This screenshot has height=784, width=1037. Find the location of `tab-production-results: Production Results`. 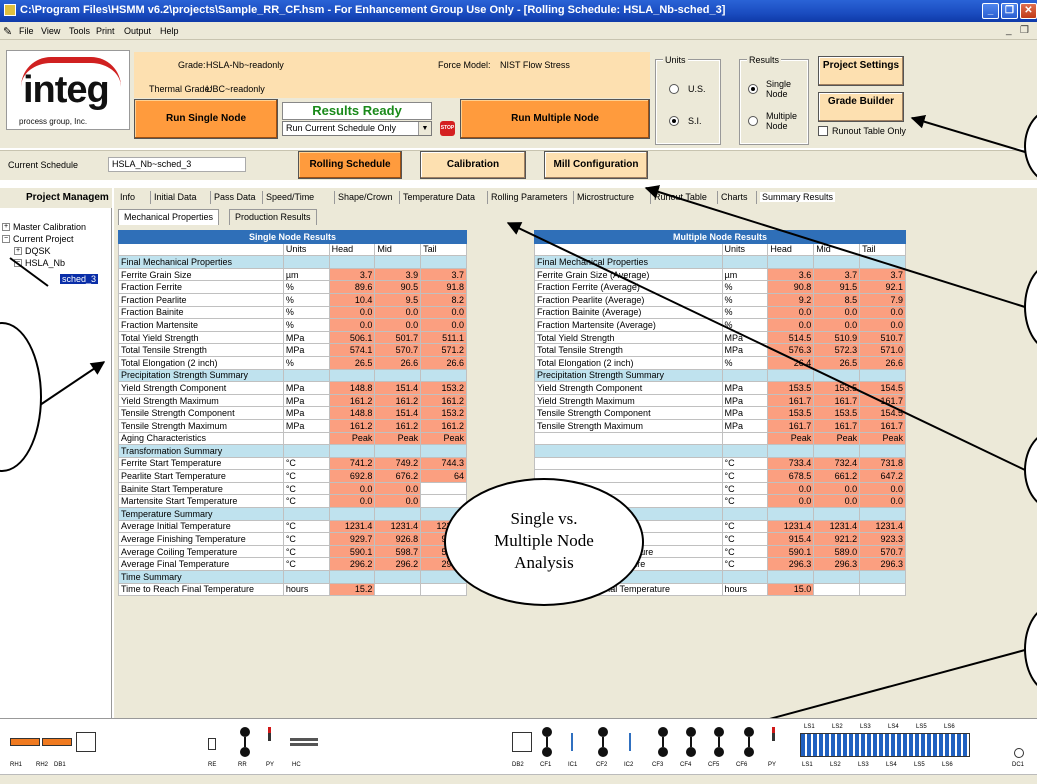

tab-production-results: Production Results is located at coordinates (273, 217).